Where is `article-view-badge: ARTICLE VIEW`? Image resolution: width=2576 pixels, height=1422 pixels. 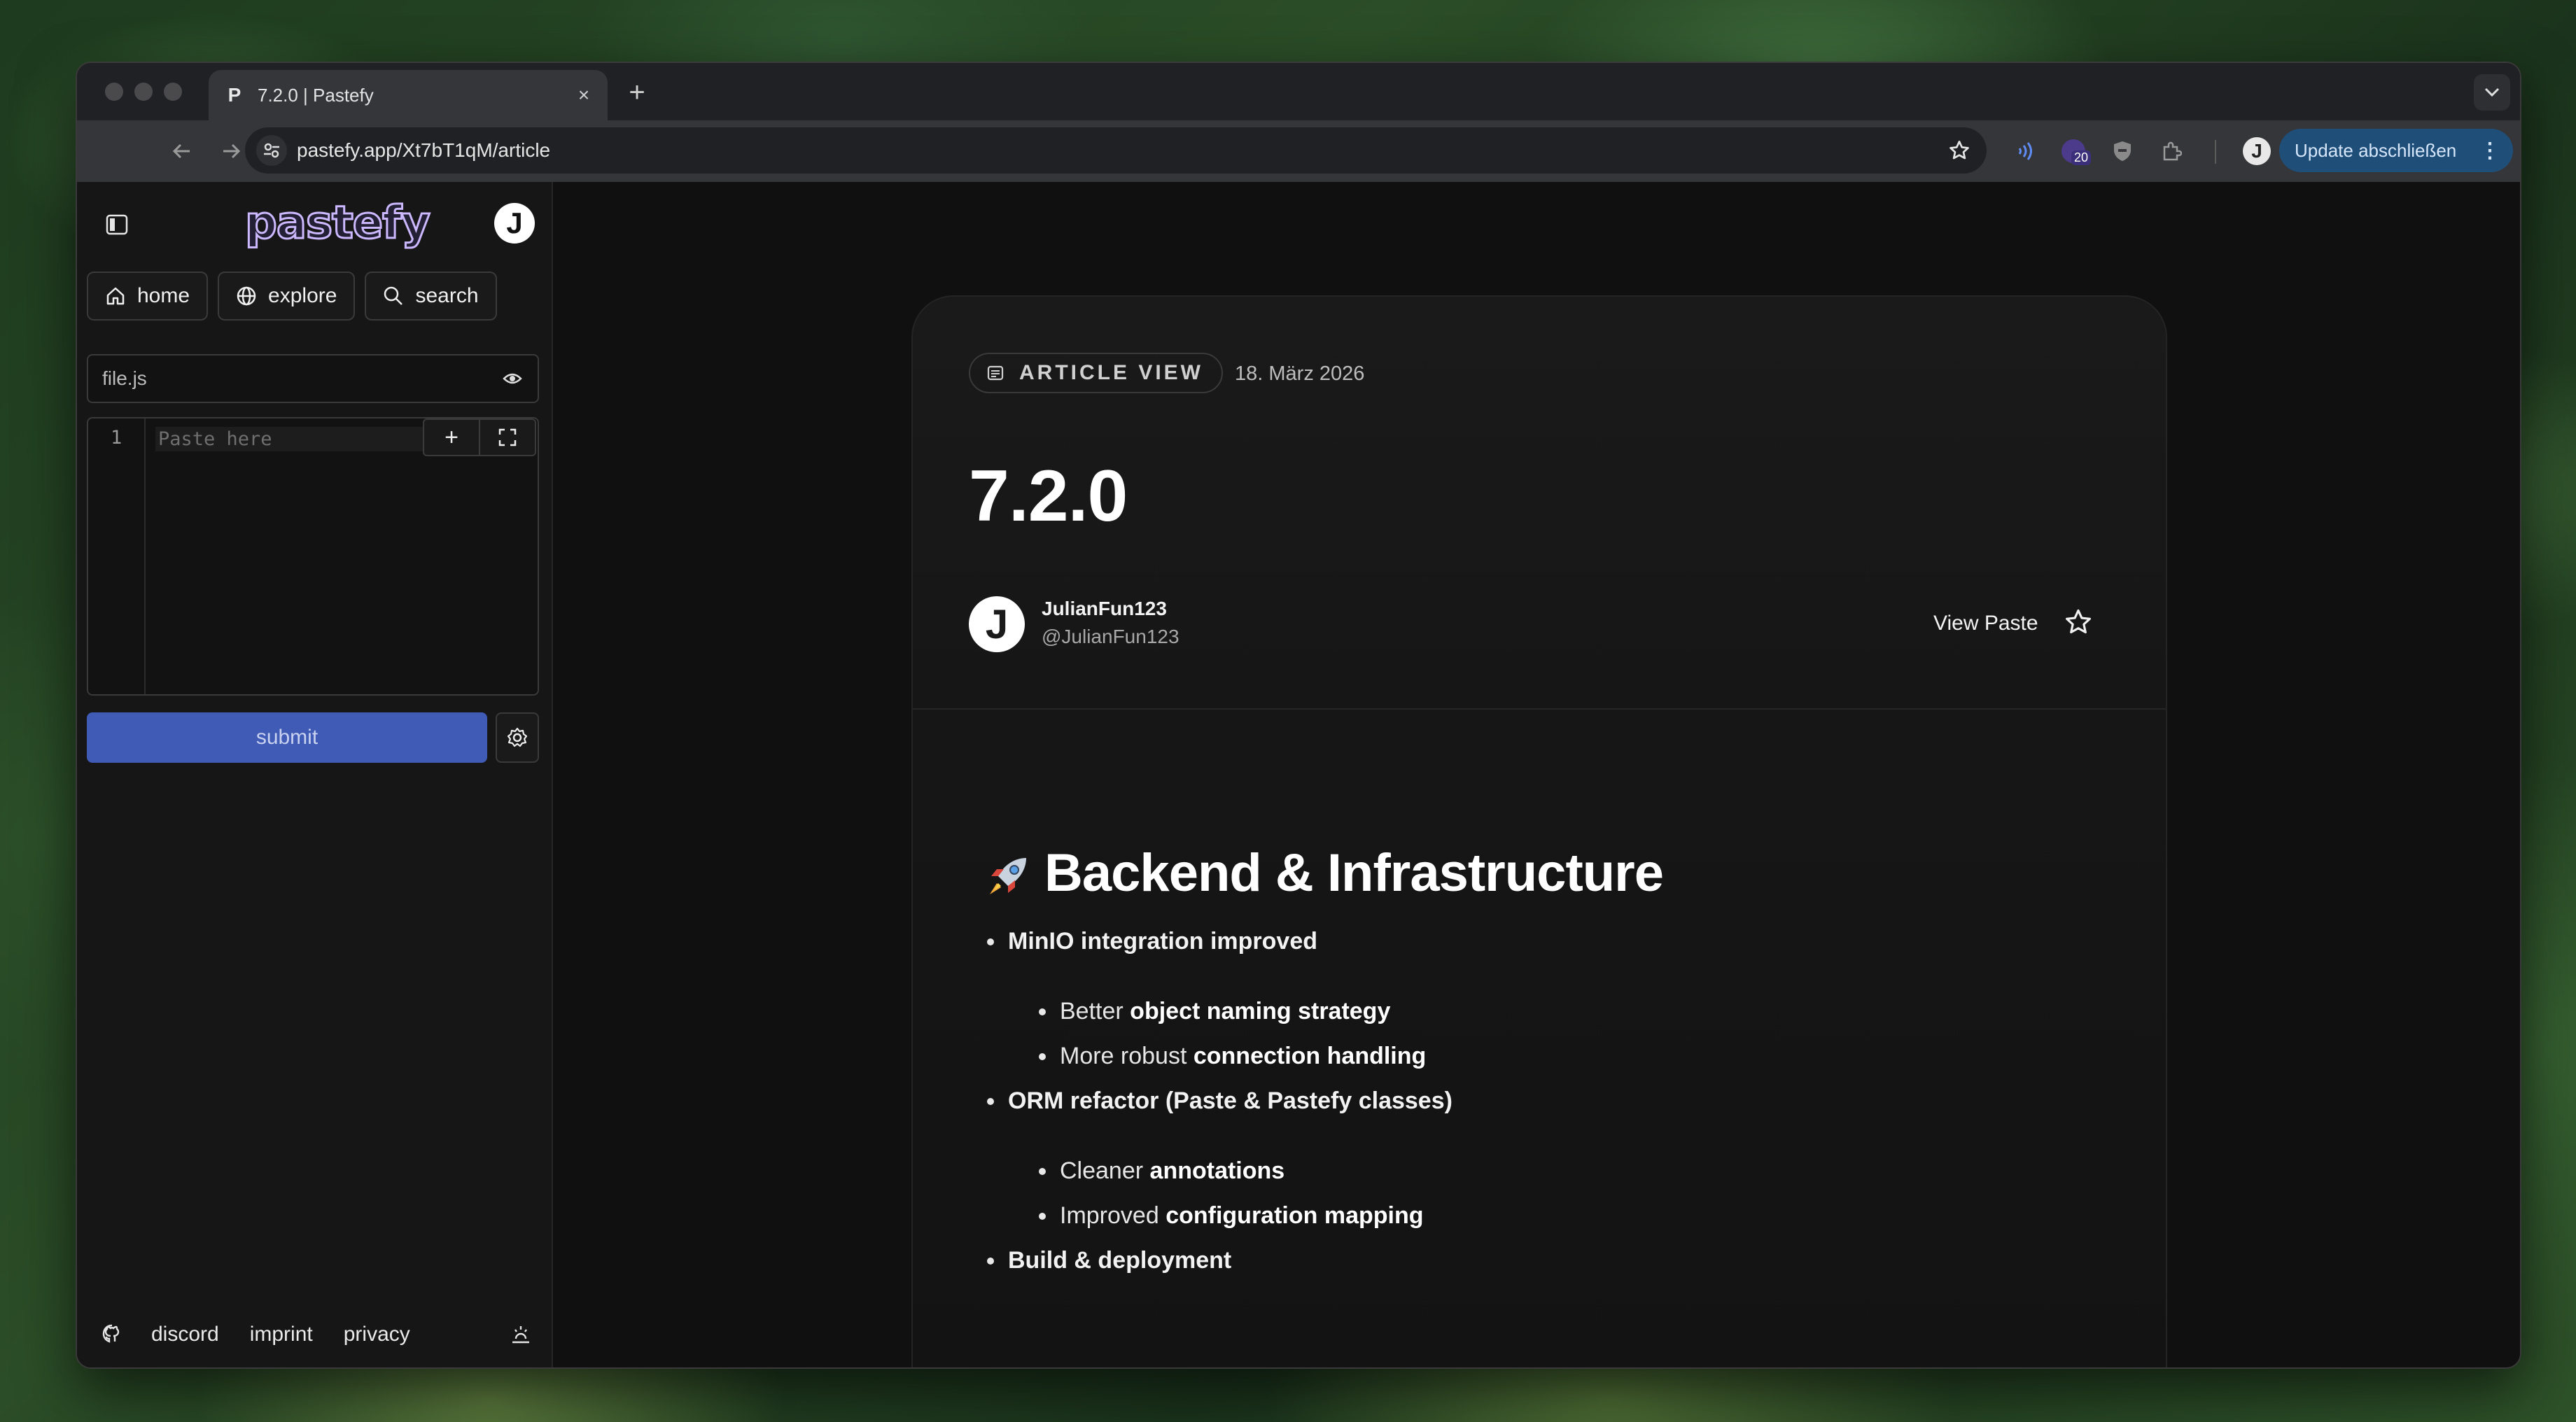 article-view-badge: ARTICLE VIEW is located at coordinates (1096, 373).